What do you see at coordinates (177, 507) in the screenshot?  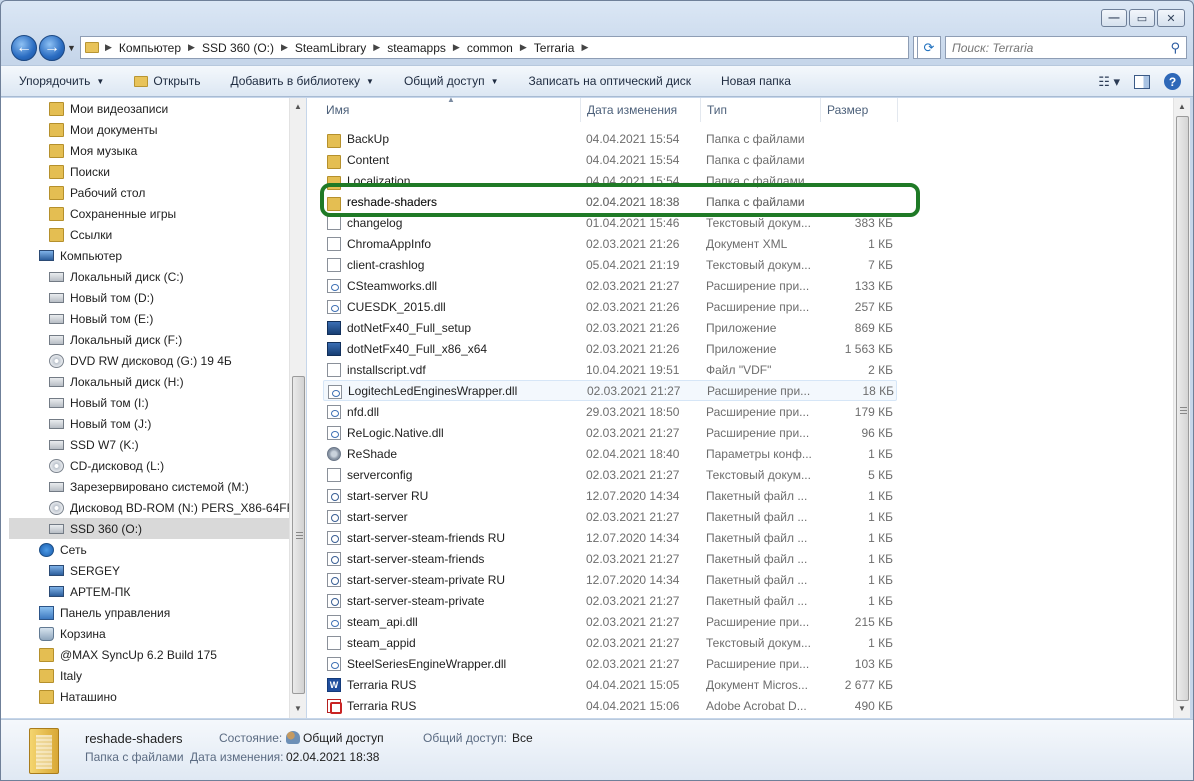 I see `sidebar-item: Дисковод BD-ROM (N:) PERS_X86-64FRE_` at bounding box center [177, 507].